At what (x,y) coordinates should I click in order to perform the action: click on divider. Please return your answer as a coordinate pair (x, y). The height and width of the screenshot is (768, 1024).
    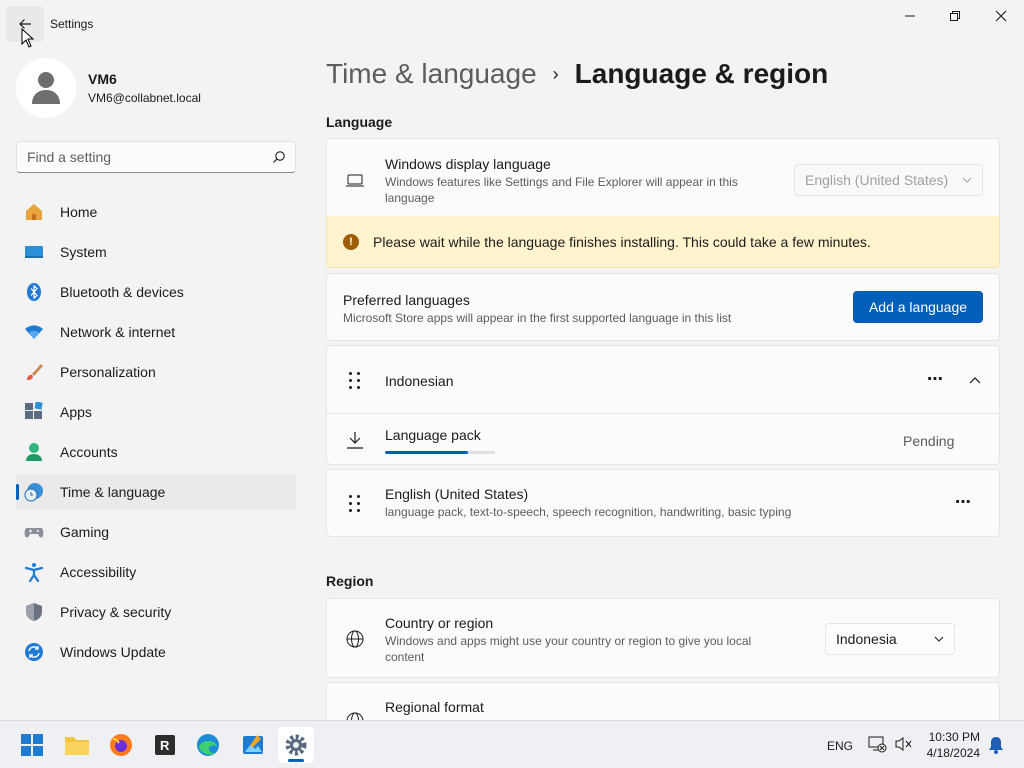
    Looking at the image, I should click on (663, 413).